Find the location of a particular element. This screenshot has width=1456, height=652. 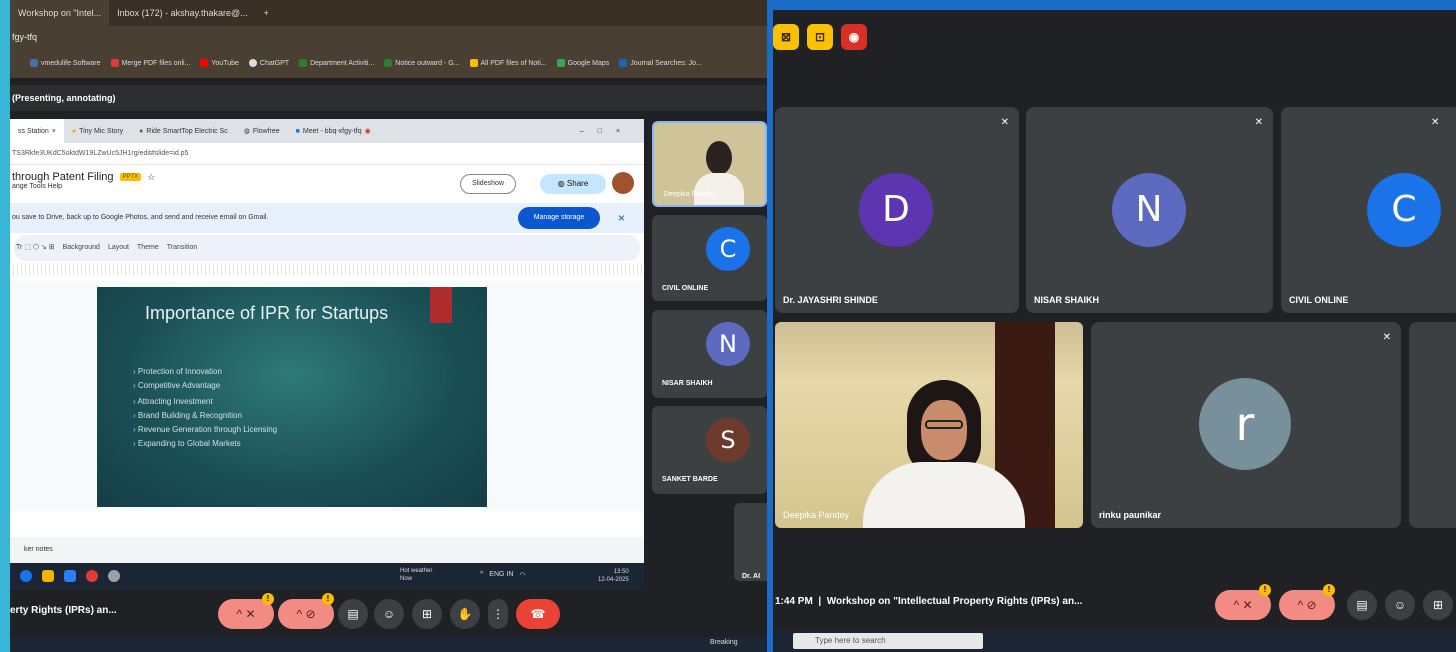

participant-tile: ✕ N NISAR SHAIKH is located at coordinates (1149, 210).